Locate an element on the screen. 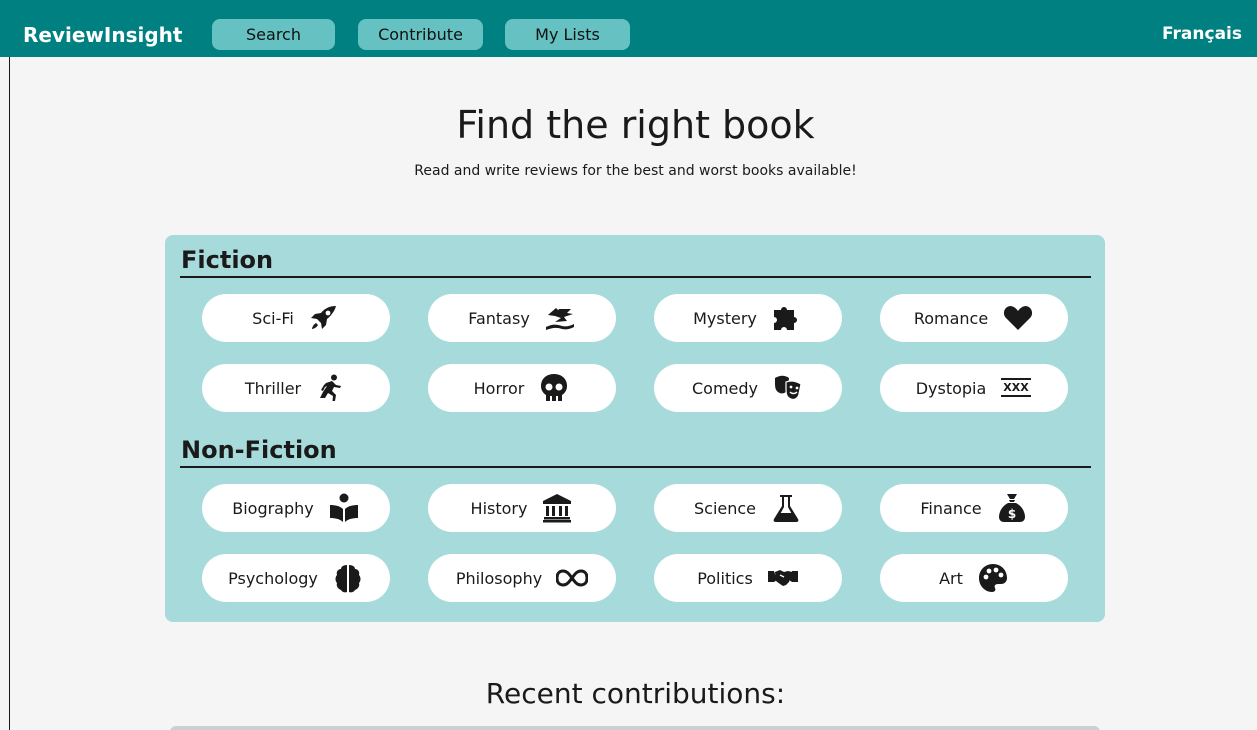  genre-button-mystery: Mystery is located at coordinates (748, 318).